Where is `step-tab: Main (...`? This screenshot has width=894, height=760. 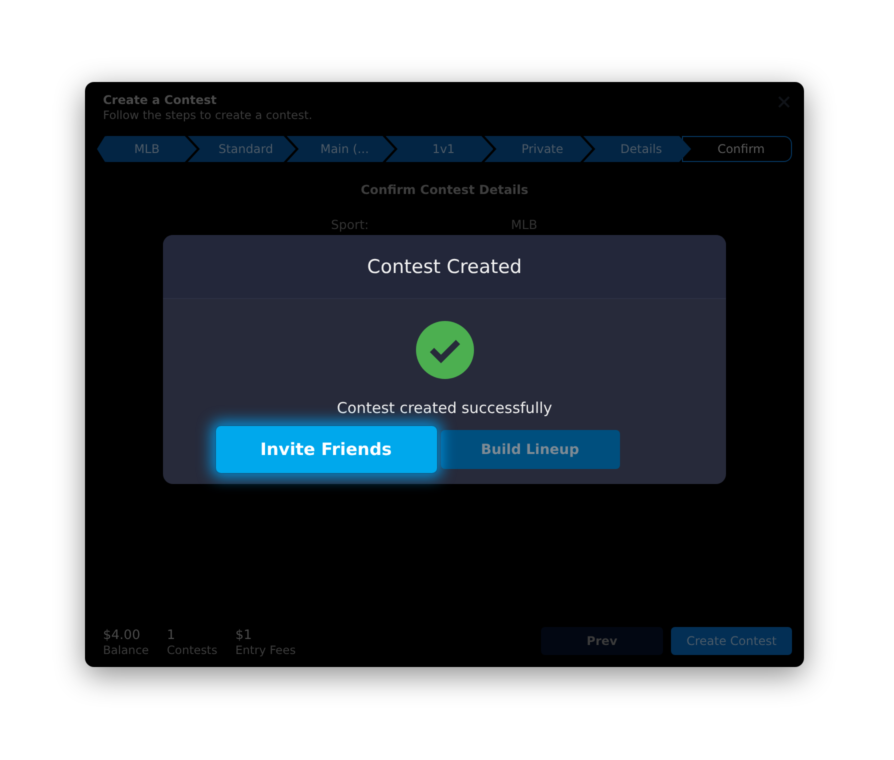
step-tab: Main (... is located at coordinates (340, 149).